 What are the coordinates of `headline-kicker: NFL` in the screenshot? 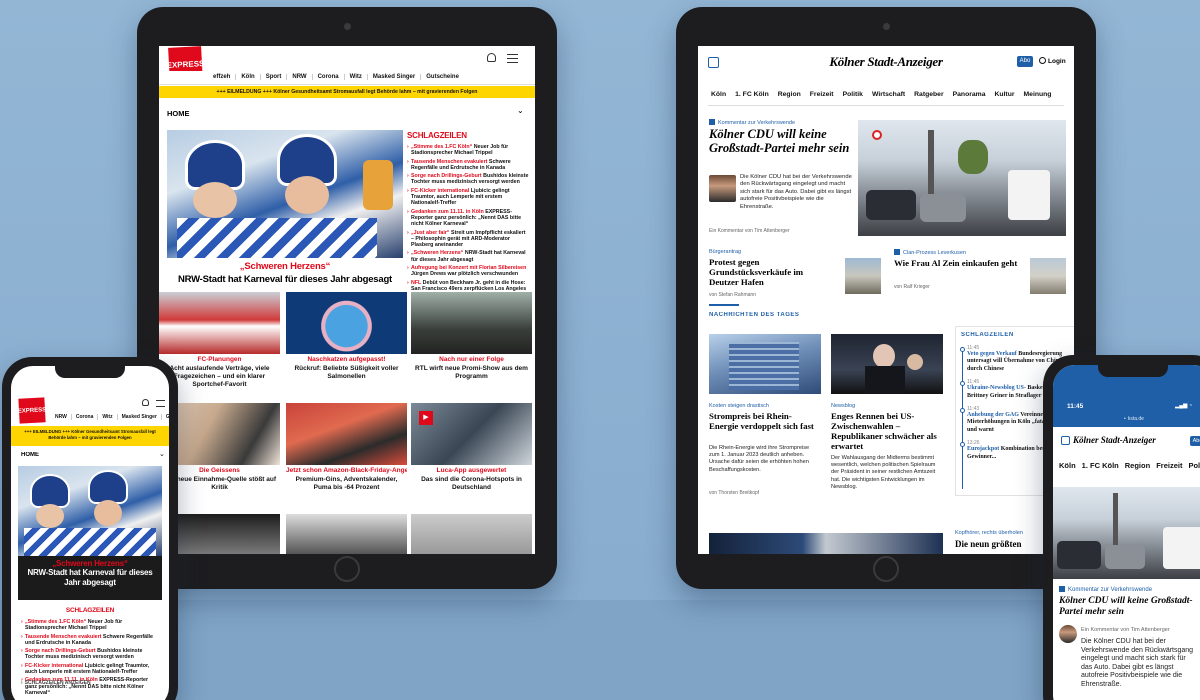 It's located at (416, 282).